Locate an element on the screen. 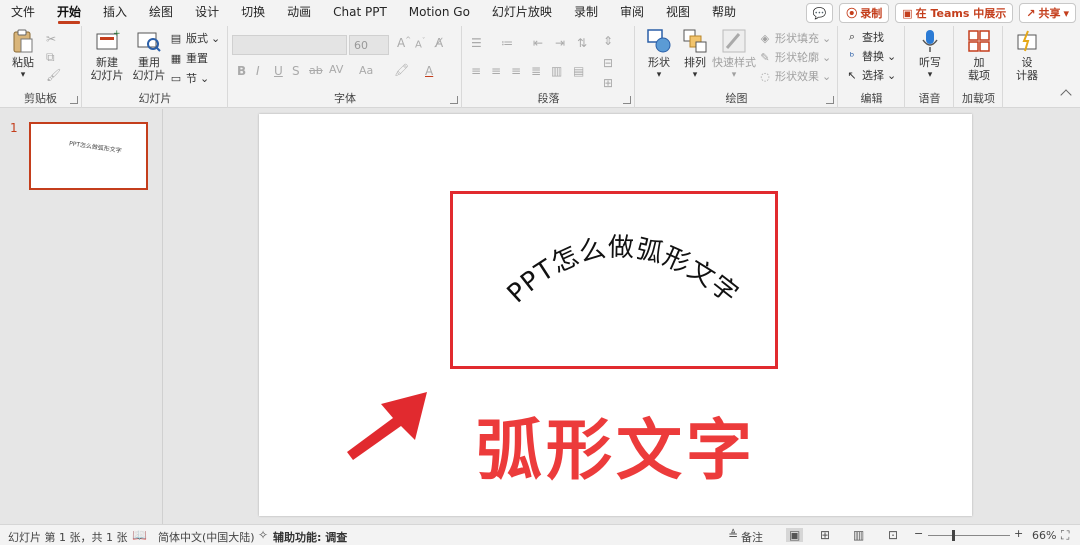 The width and height of the screenshot is (1080, 545). zoom-slider-thumb is located at coordinates (953, 535).